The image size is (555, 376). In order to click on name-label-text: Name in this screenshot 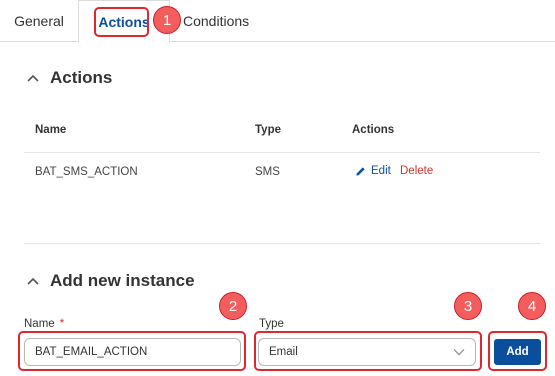, I will do `click(39, 324)`.